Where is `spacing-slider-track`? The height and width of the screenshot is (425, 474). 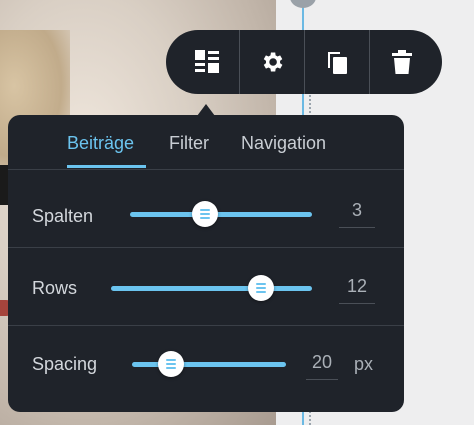 spacing-slider-track is located at coordinates (209, 364).